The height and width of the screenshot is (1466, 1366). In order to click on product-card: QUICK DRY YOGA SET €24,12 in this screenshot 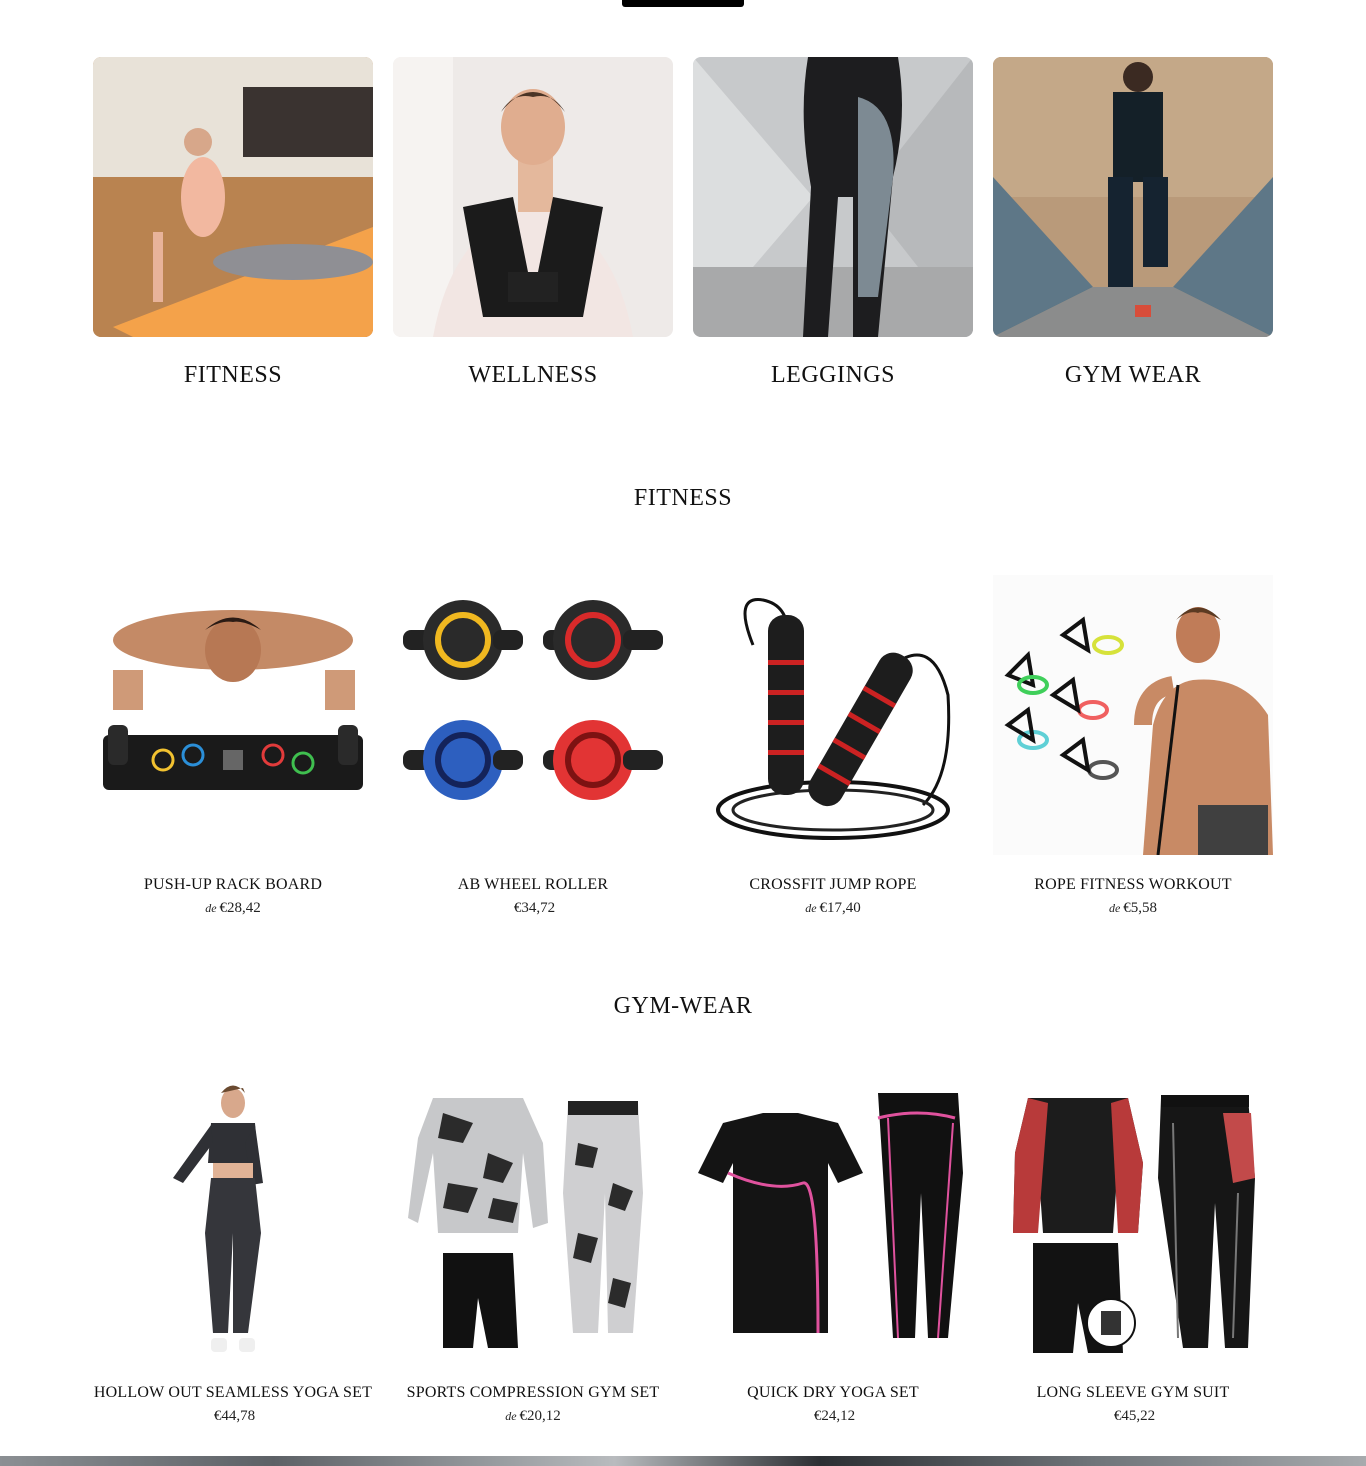, I will do `click(833, 1254)`.